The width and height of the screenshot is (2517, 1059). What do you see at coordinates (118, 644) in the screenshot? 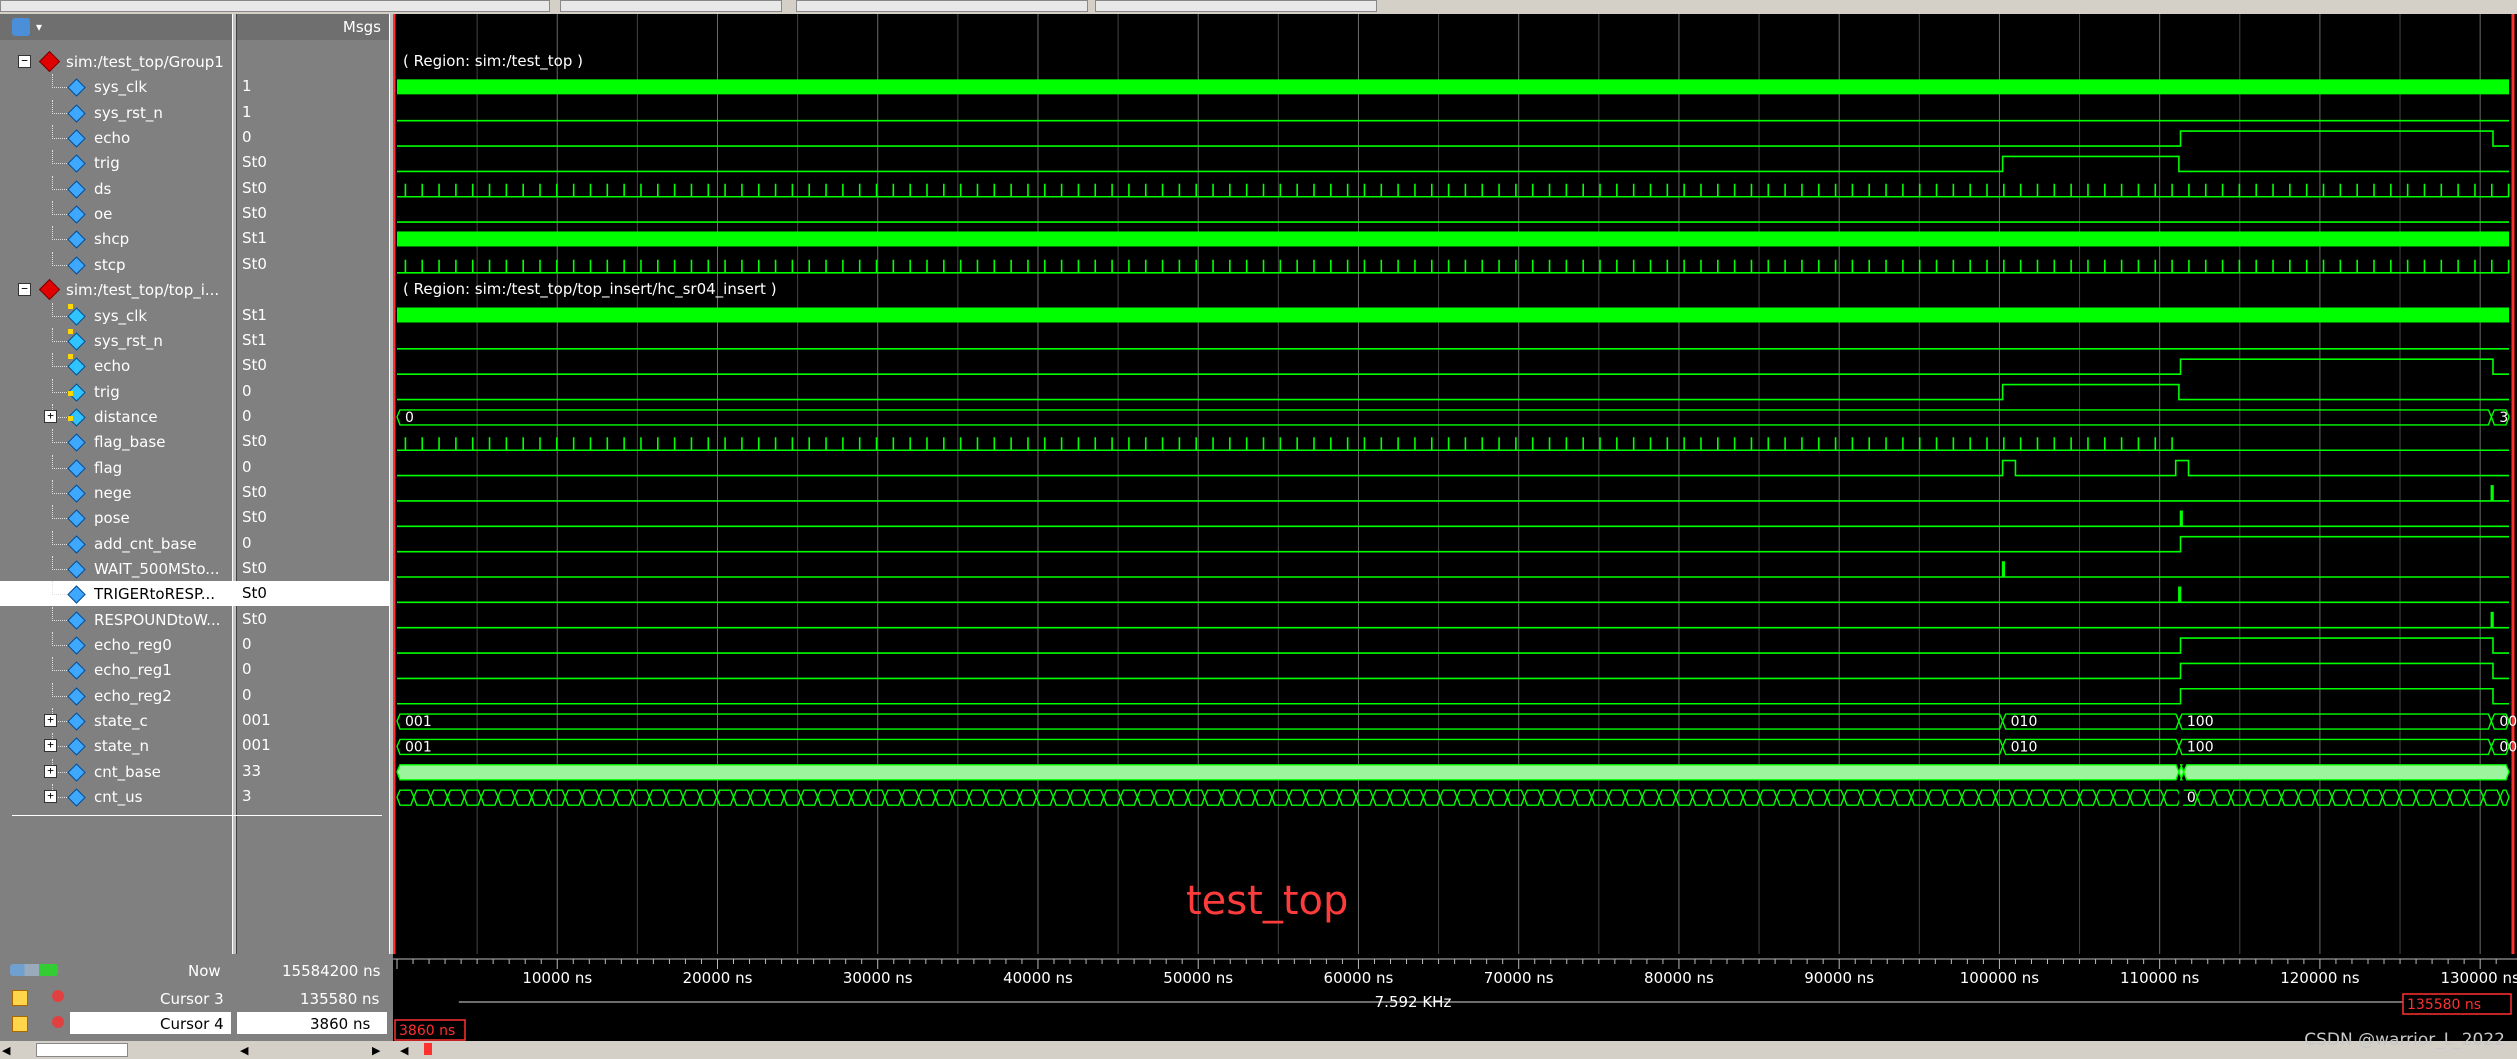
I see `signal-row: echo_reg0` at bounding box center [118, 644].